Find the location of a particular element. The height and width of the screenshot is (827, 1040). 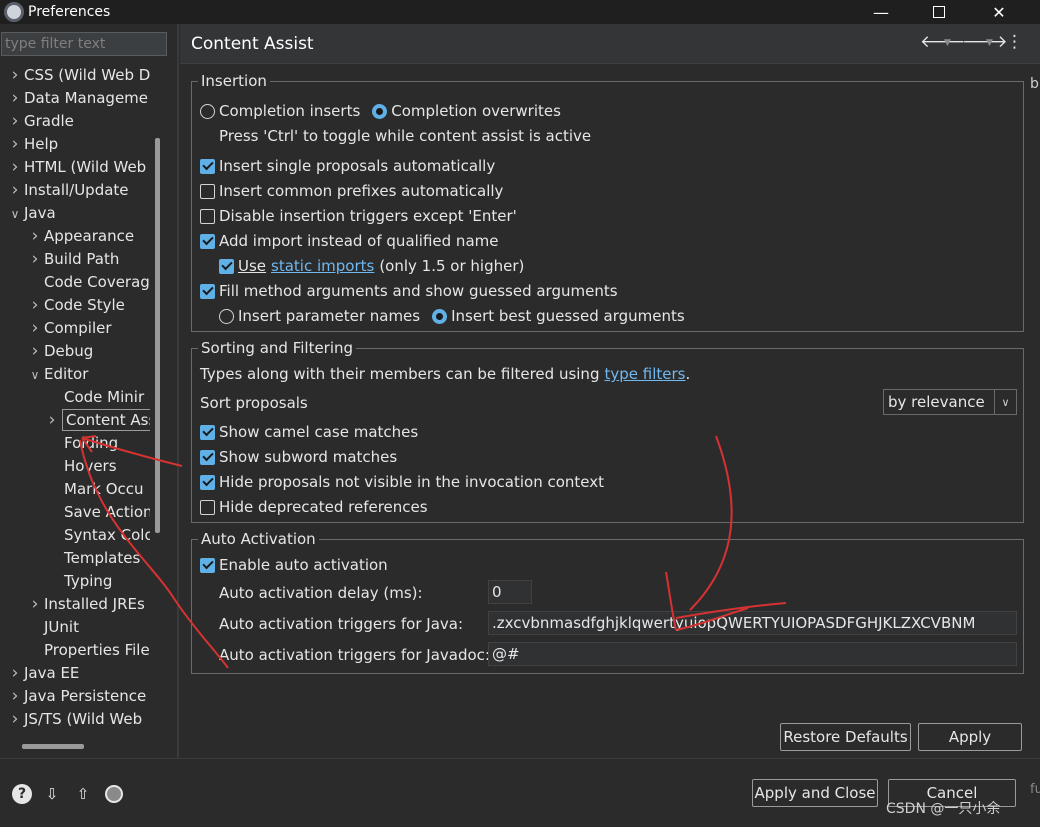

tree-horizontal-scrollbar is located at coordinates (53, 746).